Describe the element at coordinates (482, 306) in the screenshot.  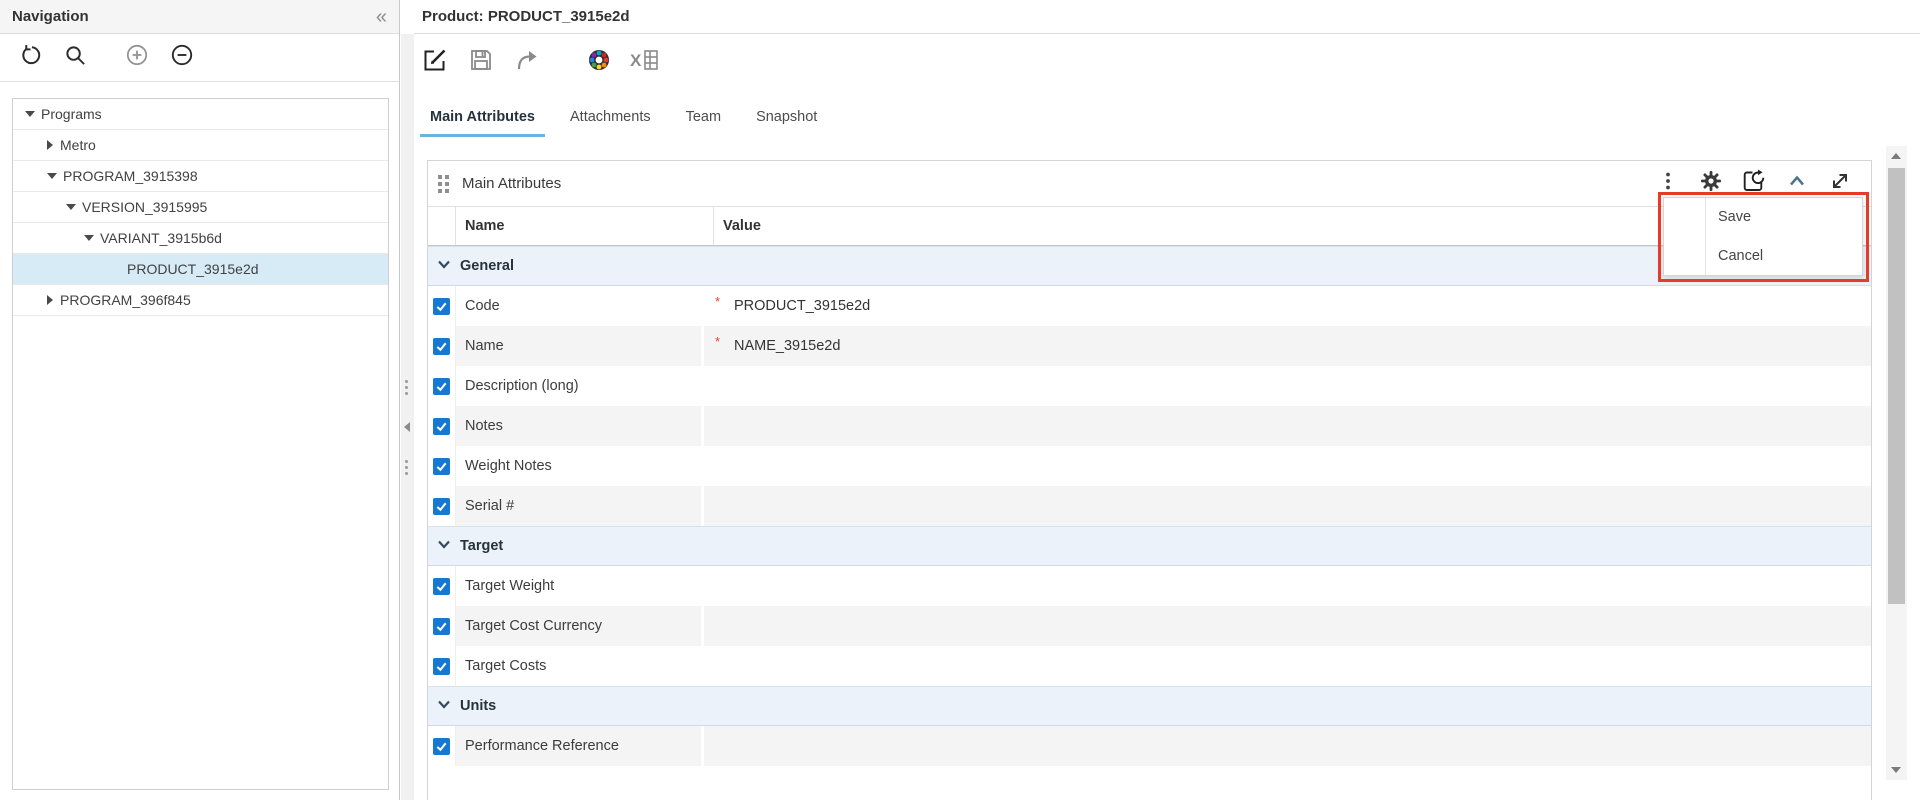
I see `attribute-name: Code` at that location.